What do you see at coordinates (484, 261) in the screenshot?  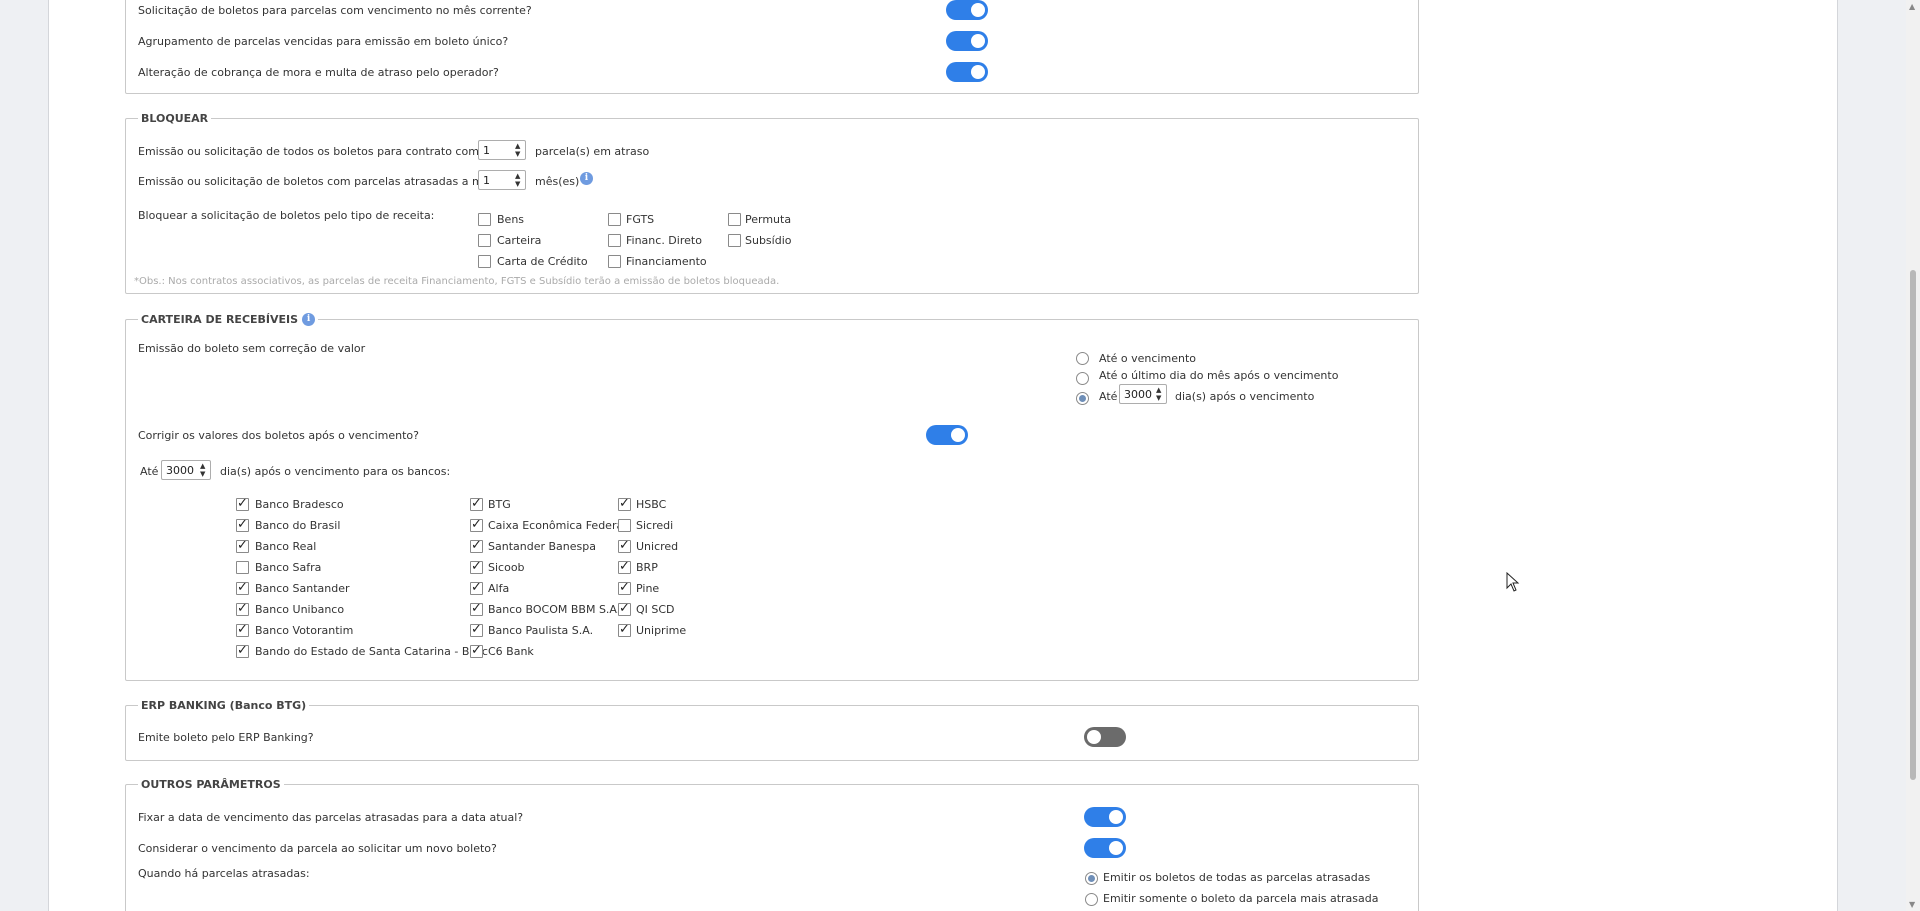 I see `checkbox-carta-credito` at bounding box center [484, 261].